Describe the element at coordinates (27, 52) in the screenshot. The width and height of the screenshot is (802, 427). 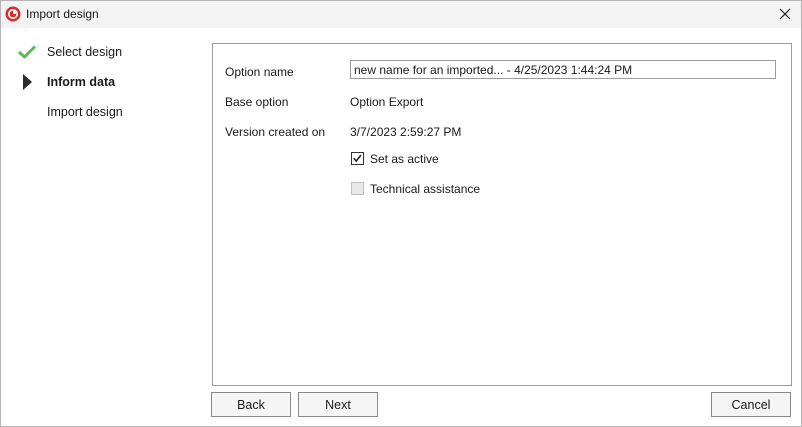
I see `check-icon` at that location.